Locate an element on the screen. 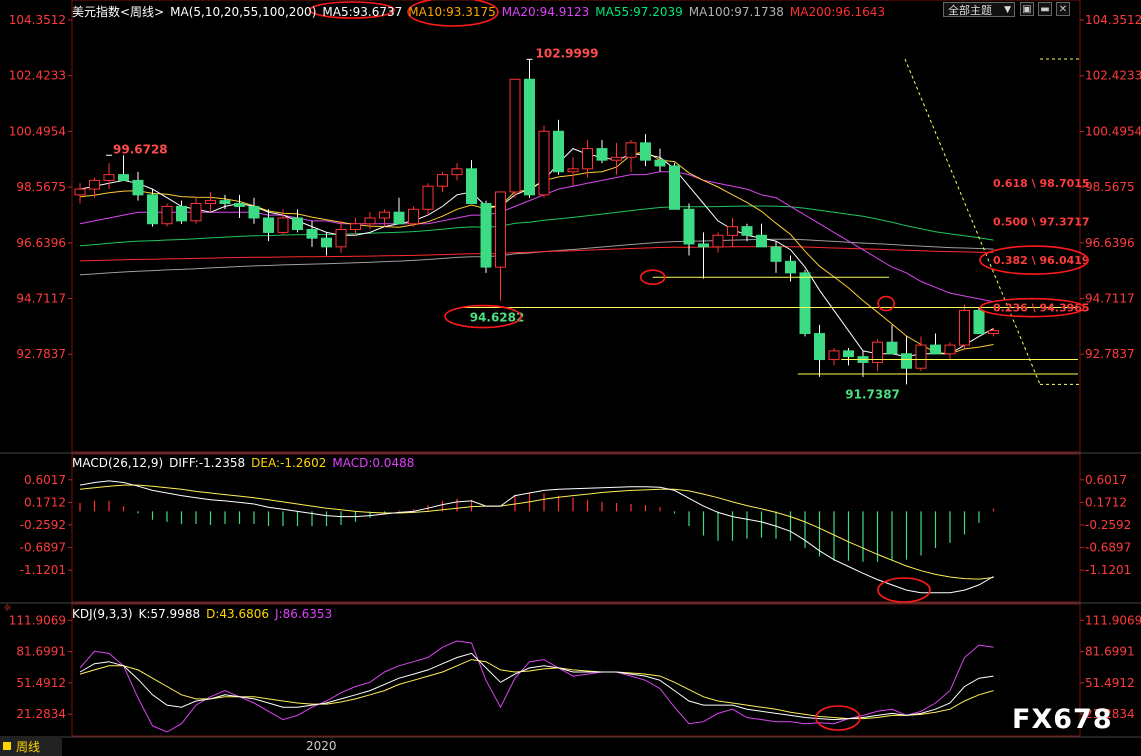 Image resolution: width=1141 pixels, height=756 pixels. kdj-d-label: D:43.6806 is located at coordinates (237, 614).